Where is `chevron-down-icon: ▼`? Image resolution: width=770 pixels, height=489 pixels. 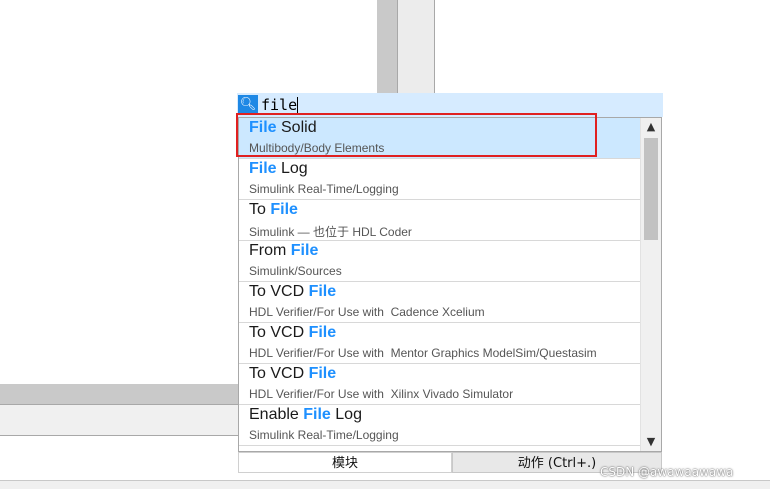 chevron-down-icon: ▼ is located at coordinates (651, 442).